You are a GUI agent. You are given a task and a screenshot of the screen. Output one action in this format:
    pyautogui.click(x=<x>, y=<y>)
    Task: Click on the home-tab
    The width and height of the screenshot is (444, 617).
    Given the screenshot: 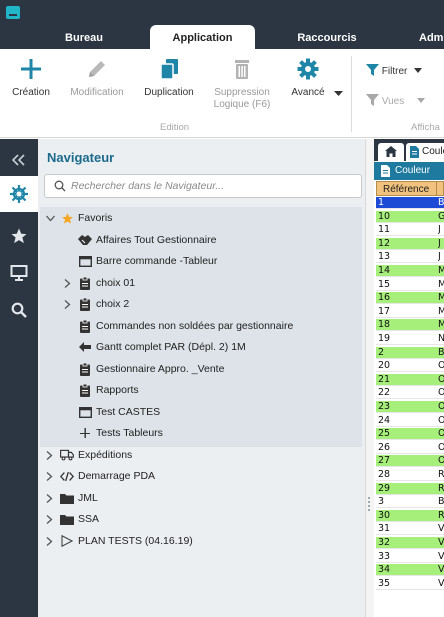 What is the action you would take?
    pyautogui.click(x=391, y=152)
    